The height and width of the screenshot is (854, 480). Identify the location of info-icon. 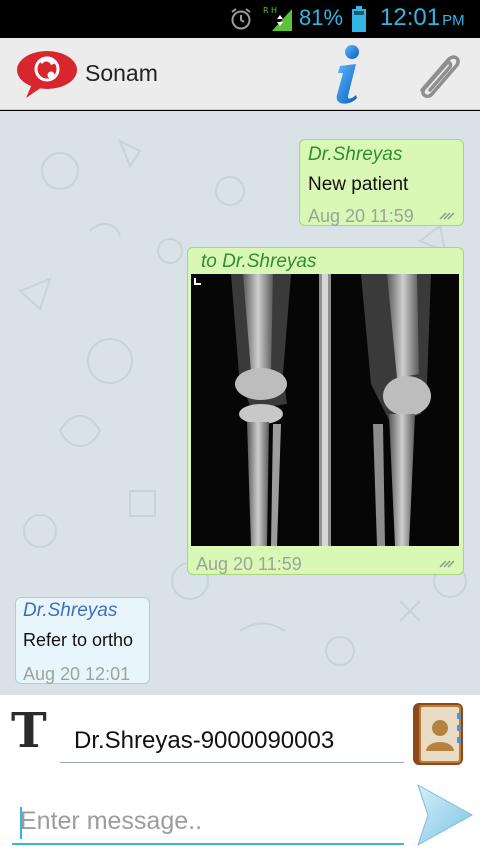
(348, 75).